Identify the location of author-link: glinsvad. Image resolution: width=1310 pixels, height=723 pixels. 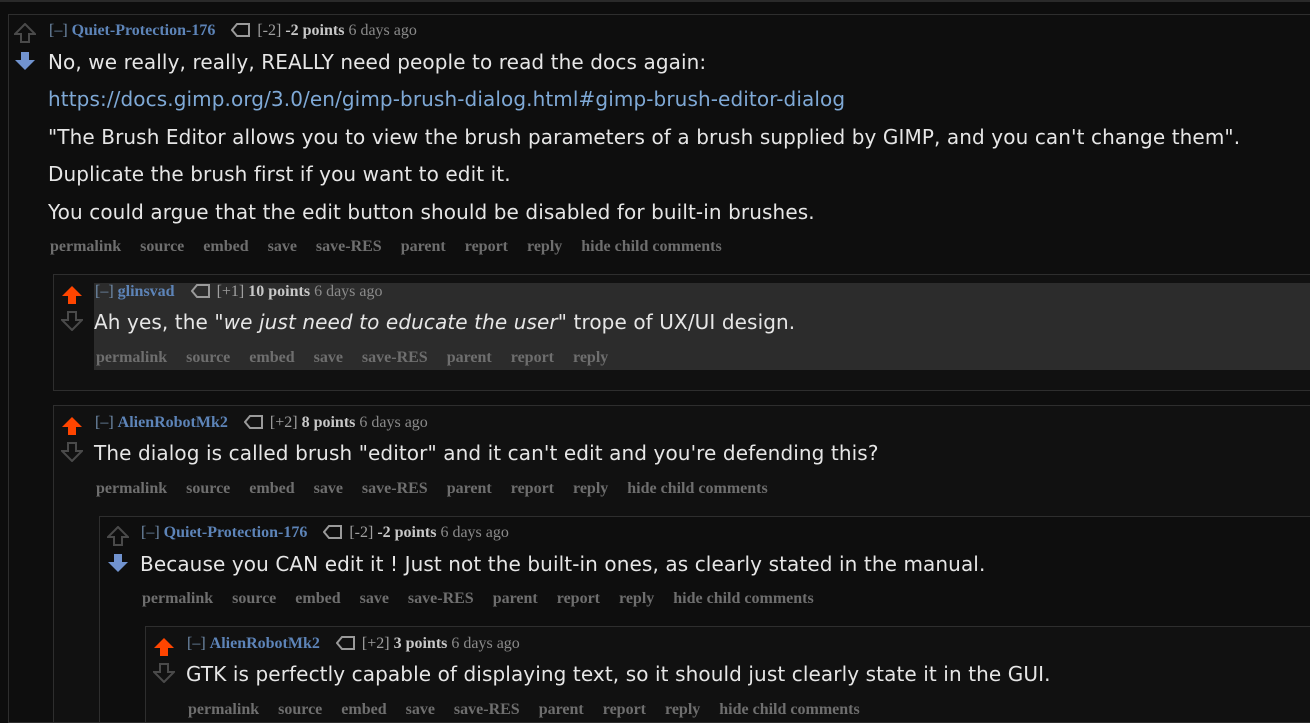
(146, 291).